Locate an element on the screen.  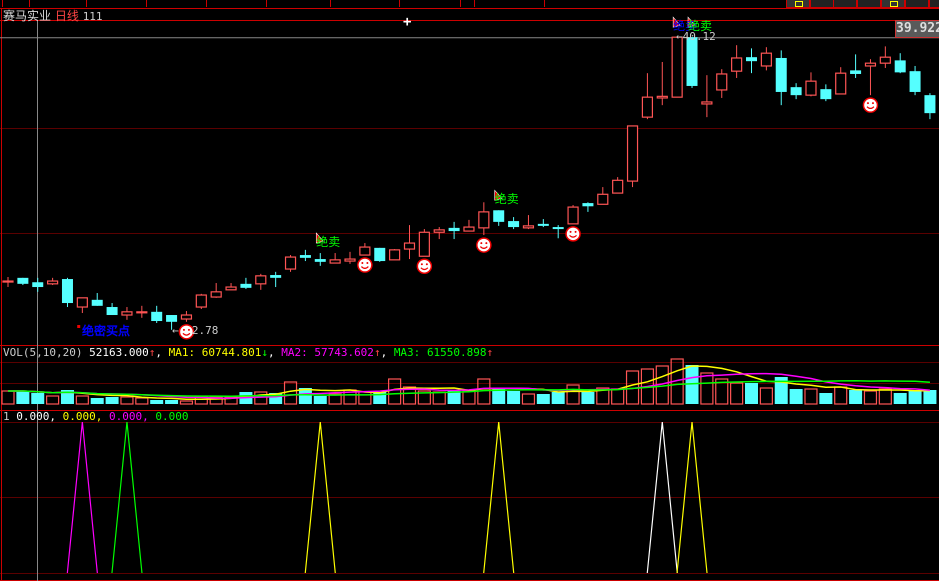
crosshair-cursor-icon: + is located at coordinates (407, 22).